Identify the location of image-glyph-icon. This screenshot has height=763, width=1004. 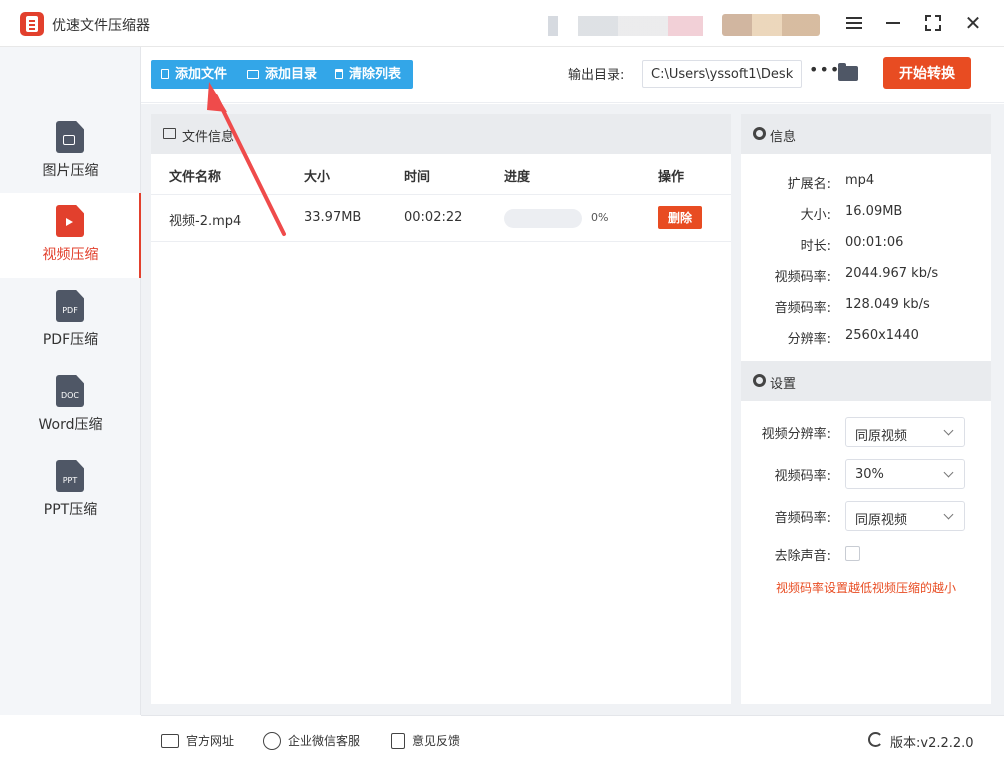
(69, 140).